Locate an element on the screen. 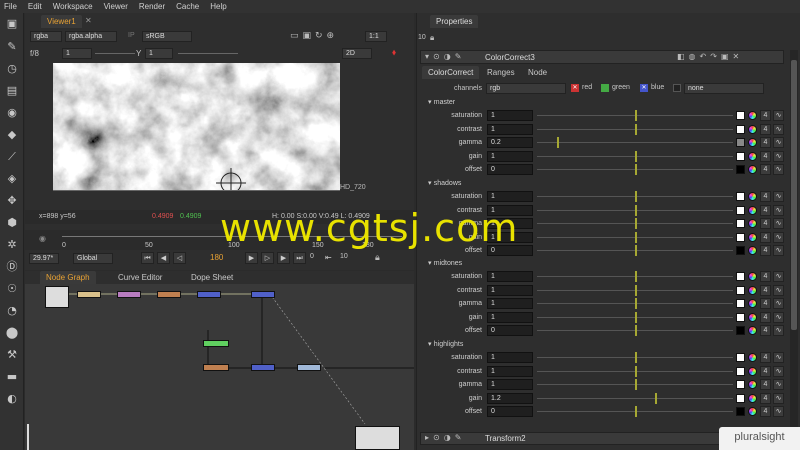 The image size is (800, 450). section-midtones: midtones is located at coordinates (445, 263).